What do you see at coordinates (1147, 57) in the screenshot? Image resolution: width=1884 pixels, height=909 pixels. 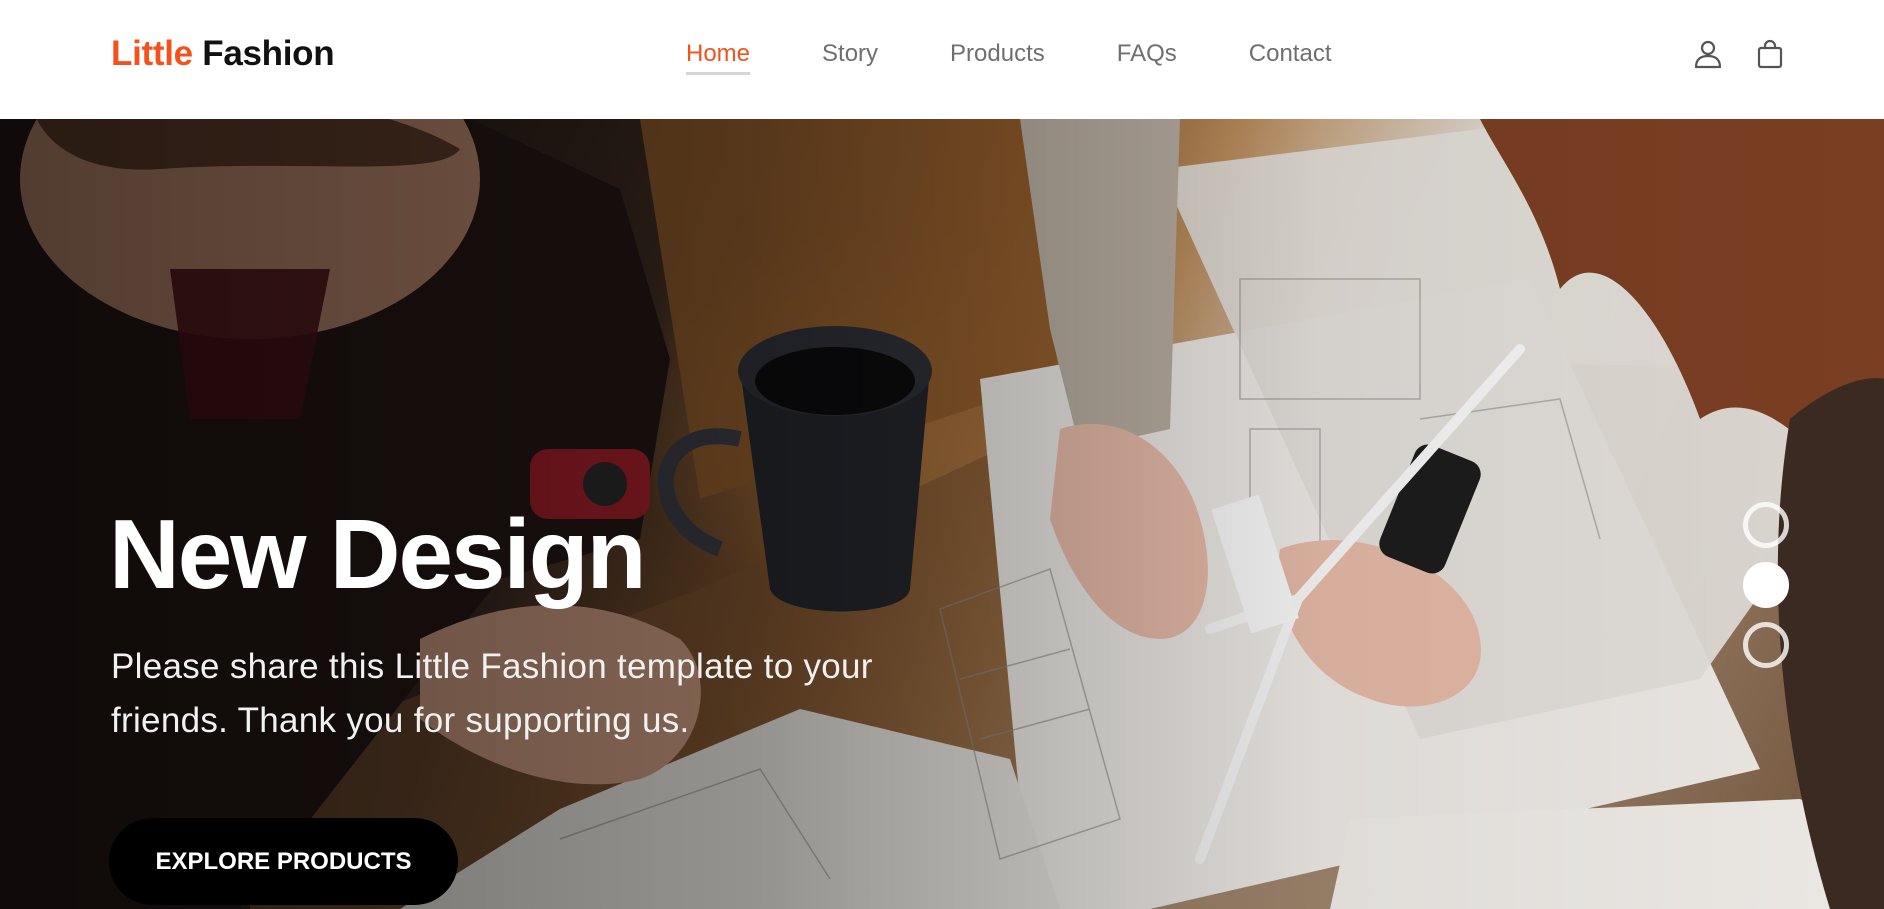 I see `nav-link-faqs: FAQs` at bounding box center [1147, 57].